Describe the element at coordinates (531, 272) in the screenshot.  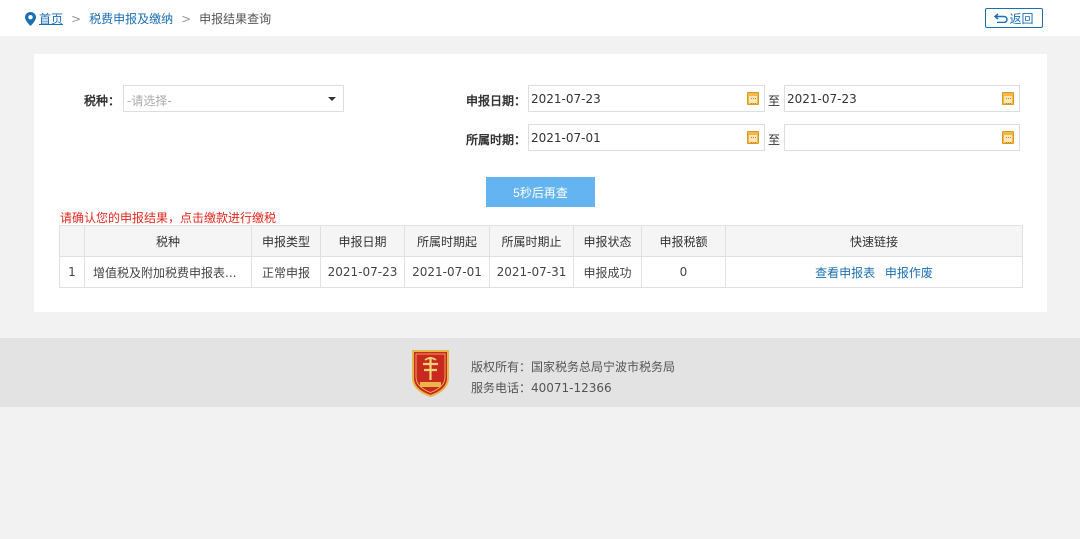
I see `period-end-cell: 2021-07-31` at that location.